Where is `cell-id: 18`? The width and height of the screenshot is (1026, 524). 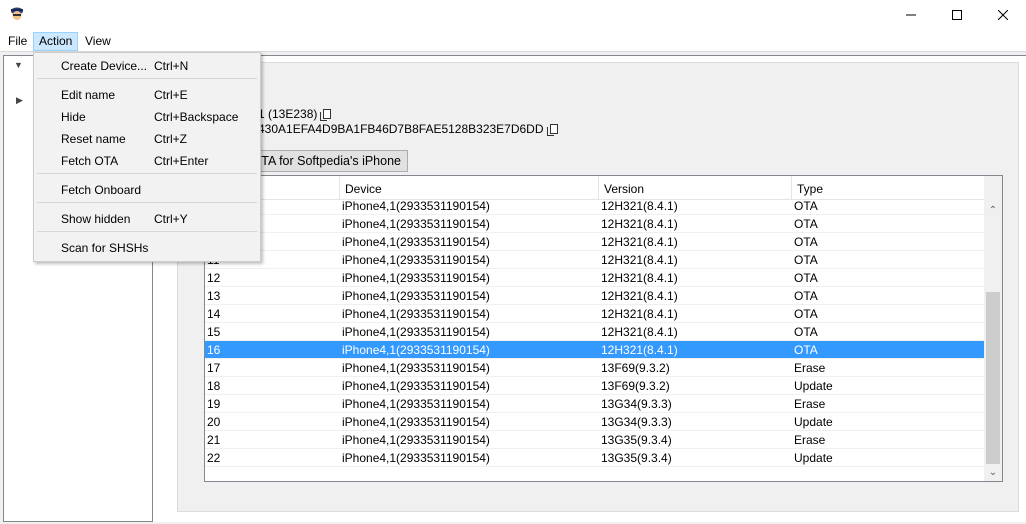 cell-id: 18 is located at coordinates (214, 386).